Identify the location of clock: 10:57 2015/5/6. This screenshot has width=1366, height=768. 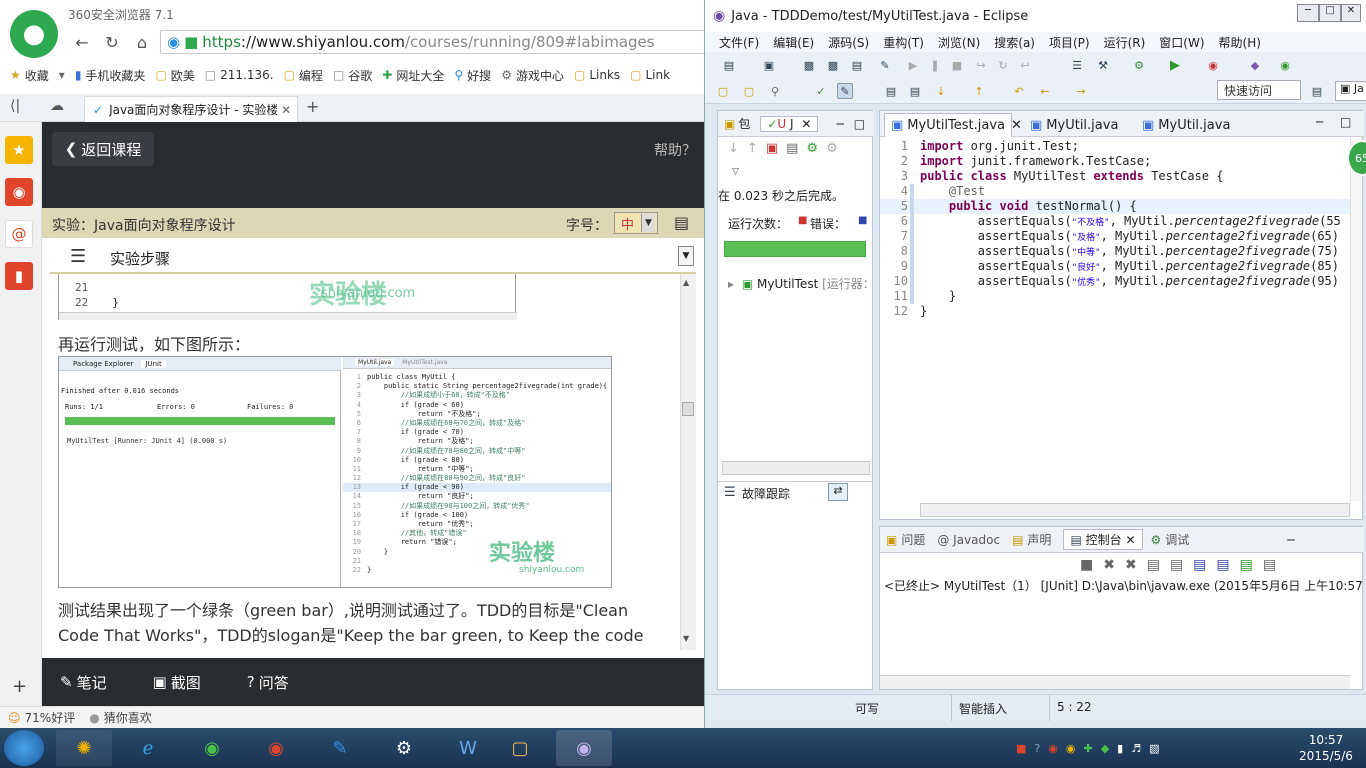
(1326, 748).